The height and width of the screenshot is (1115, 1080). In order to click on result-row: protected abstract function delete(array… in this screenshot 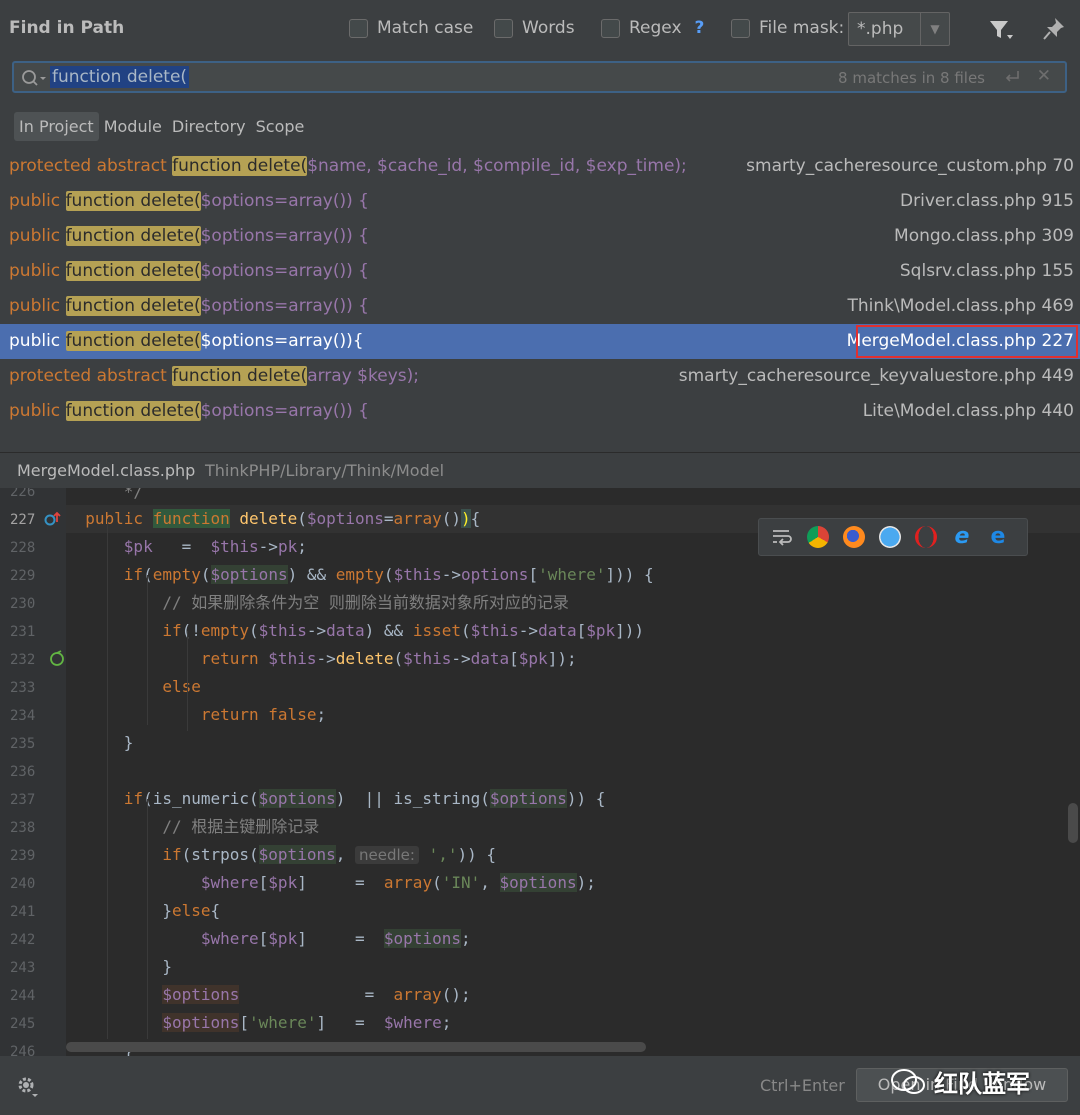, I will do `click(540, 376)`.